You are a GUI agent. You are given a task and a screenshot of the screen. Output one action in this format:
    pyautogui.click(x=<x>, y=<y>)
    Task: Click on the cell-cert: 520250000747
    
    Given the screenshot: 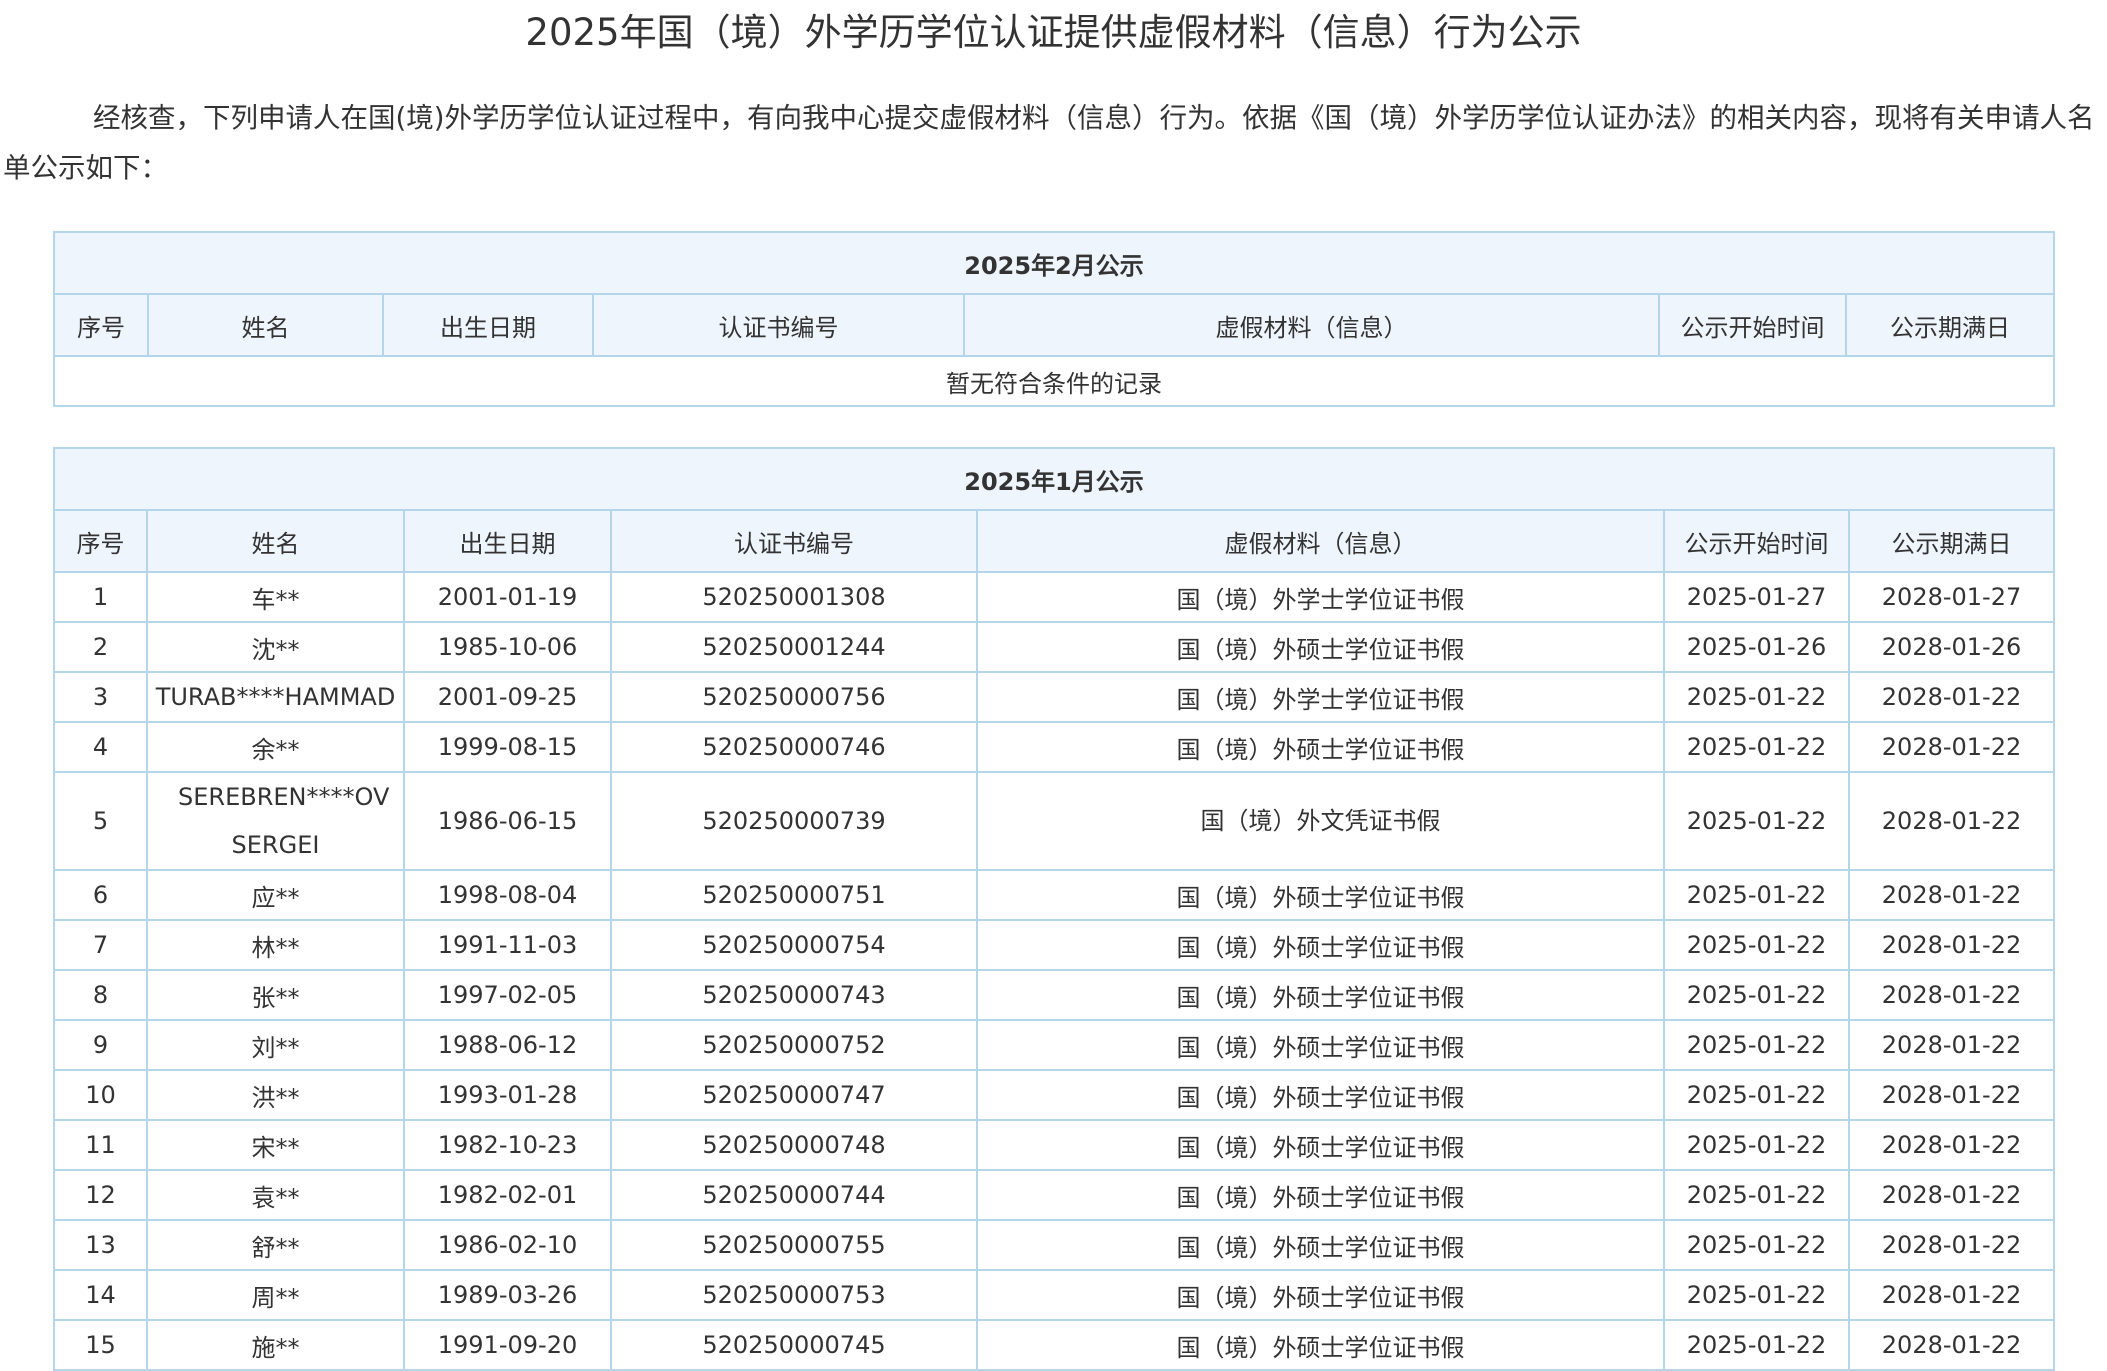 What is the action you would take?
    pyautogui.click(x=794, y=1095)
    